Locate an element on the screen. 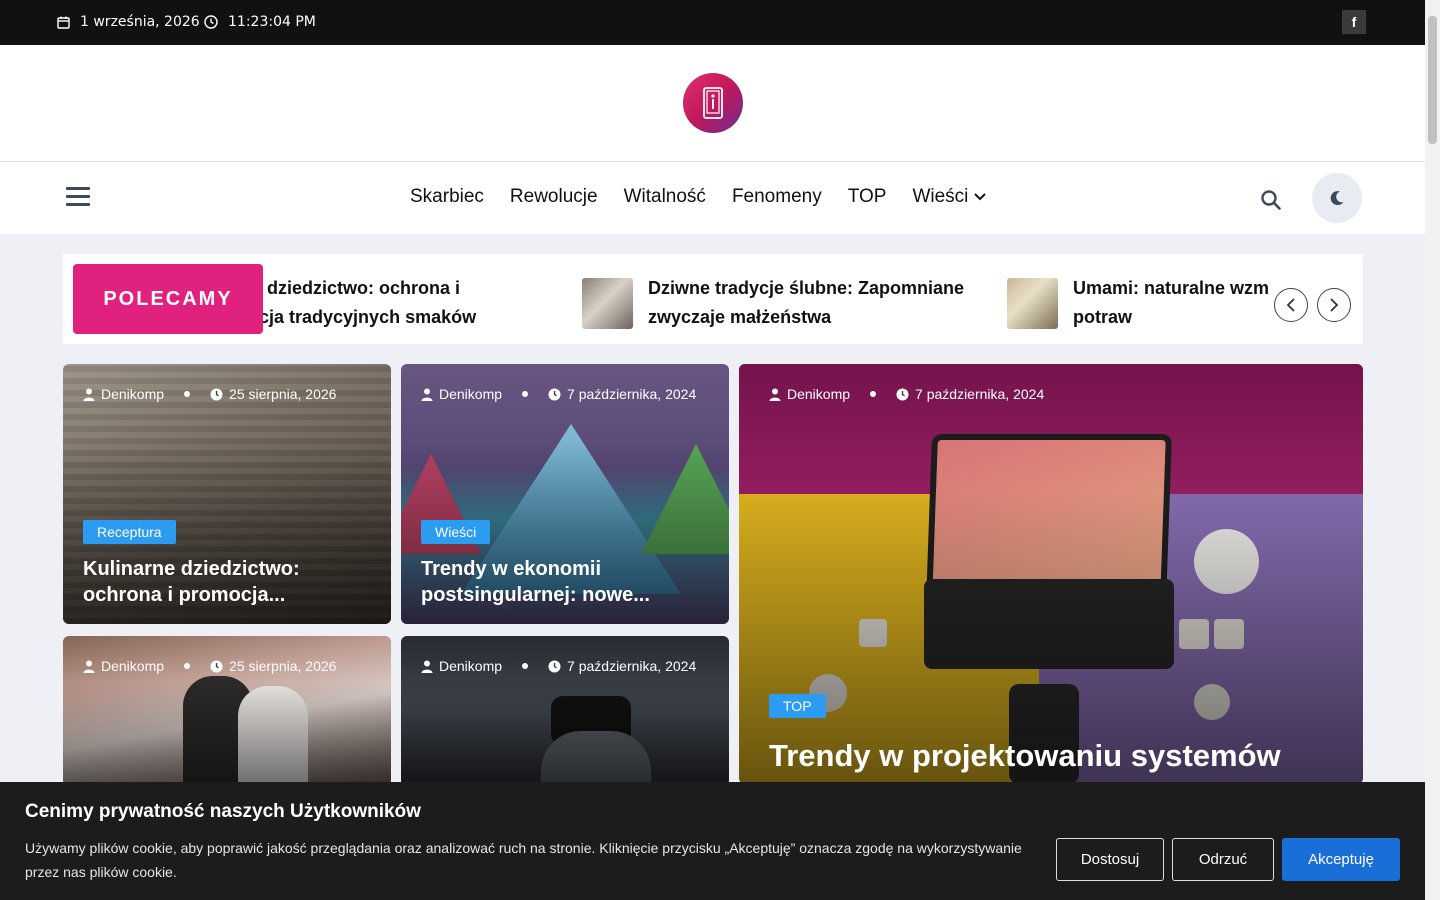 Image resolution: width=1440 pixels, height=900 pixels. site-header is located at coordinates (712, 103).